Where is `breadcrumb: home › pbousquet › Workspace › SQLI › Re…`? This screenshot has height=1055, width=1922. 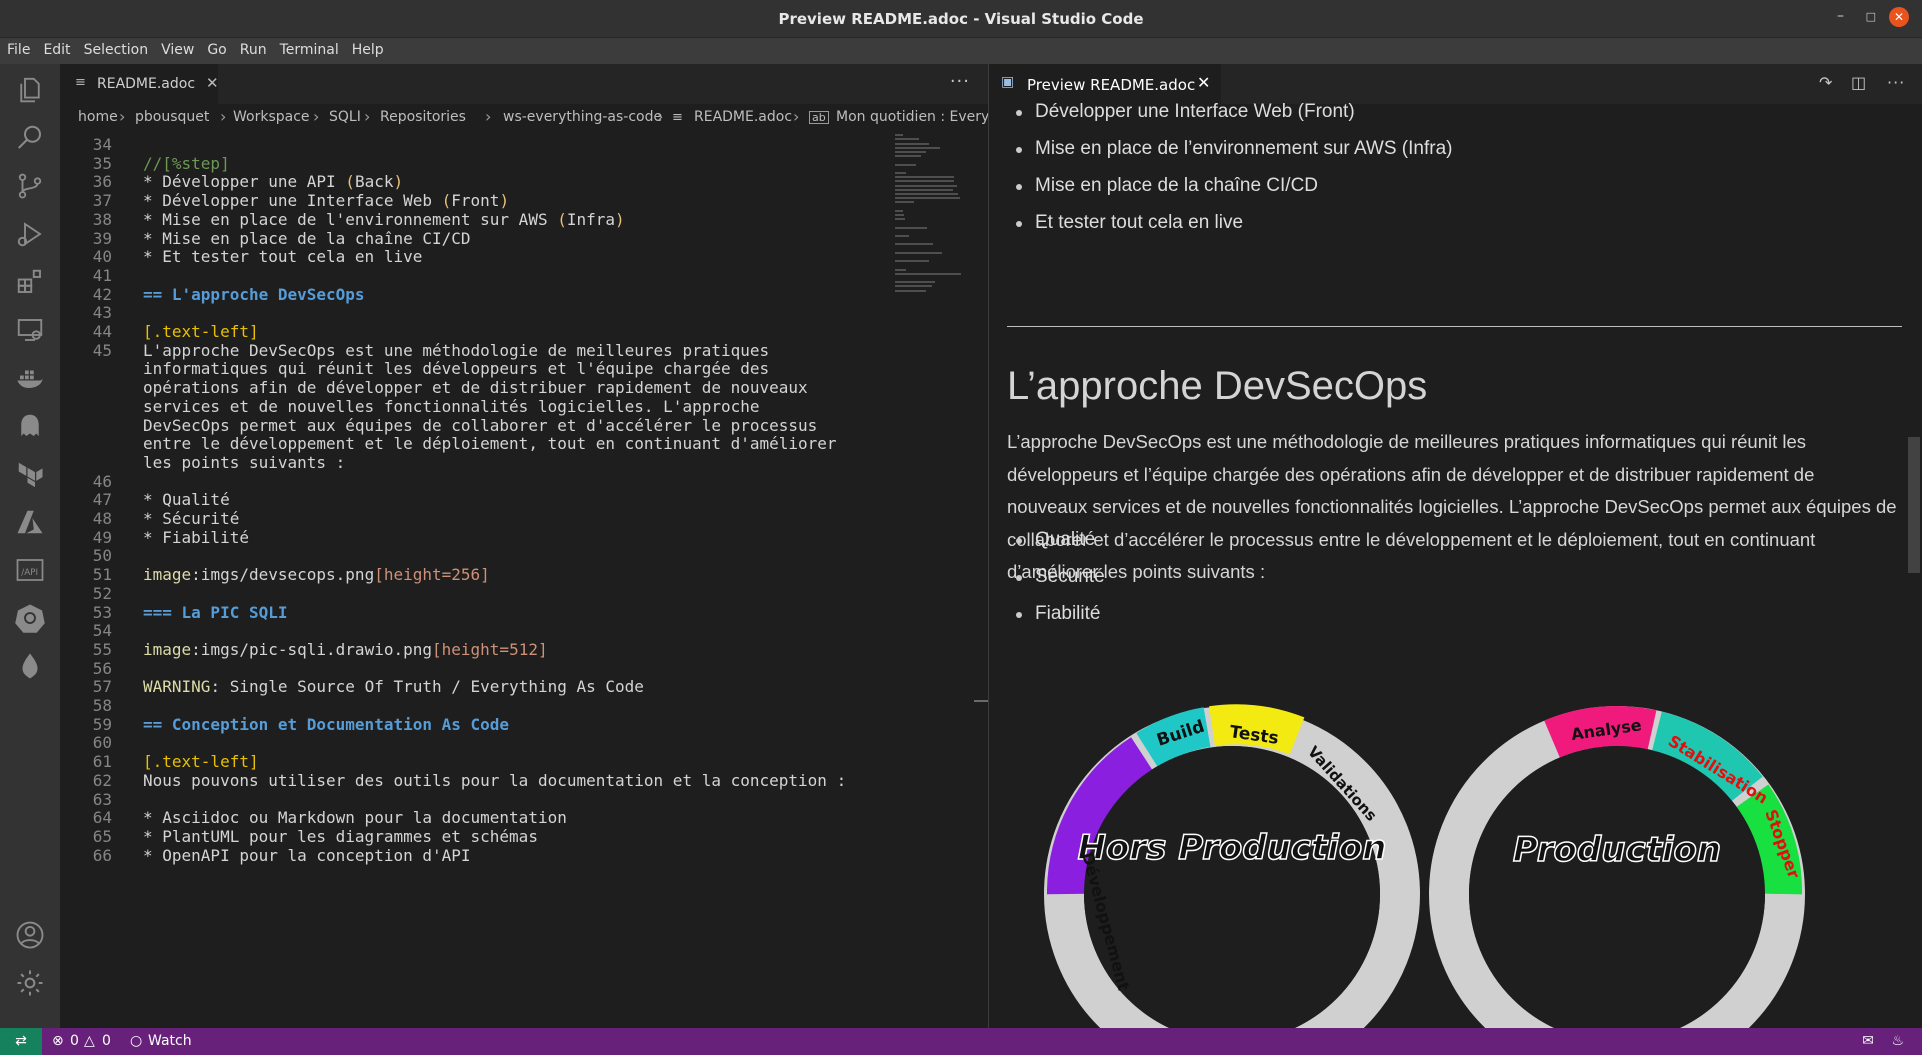 breadcrumb: home › pbousquet › Workspace › SQLI › Re… is located at coordinates (524, 117).